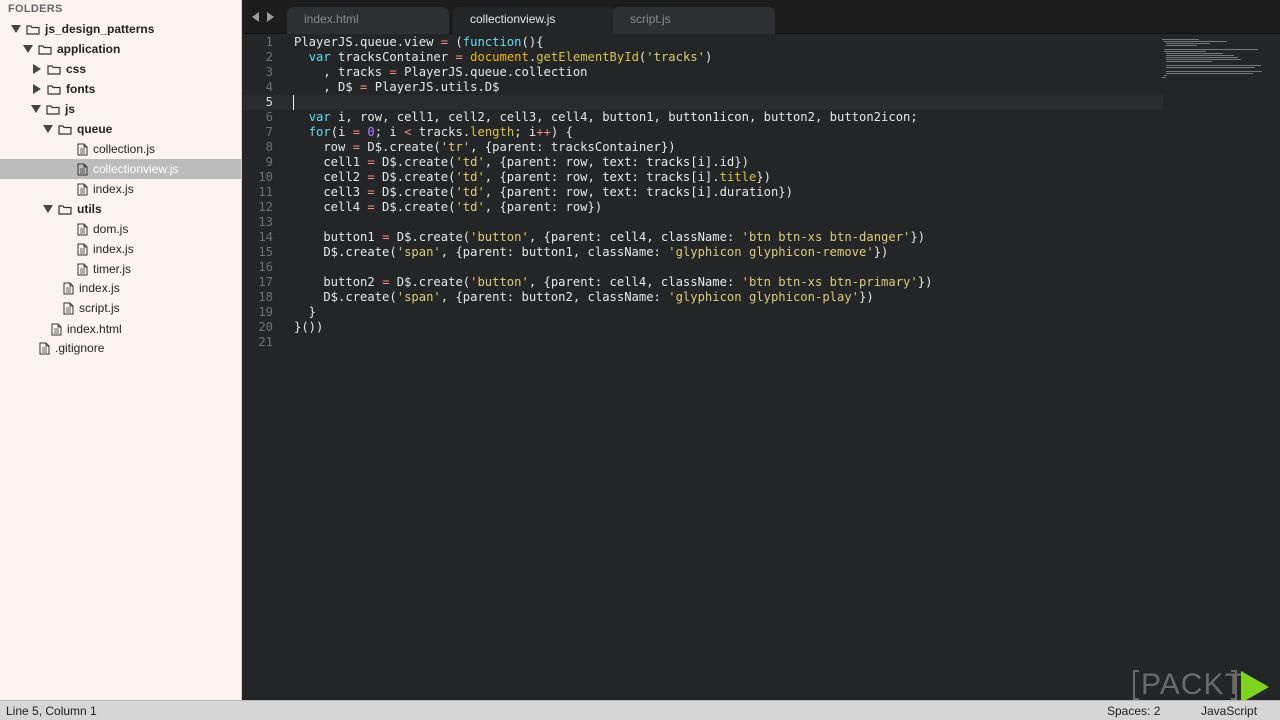  I want to click on tree-item-label: collectionview.js, so click(136, 169).